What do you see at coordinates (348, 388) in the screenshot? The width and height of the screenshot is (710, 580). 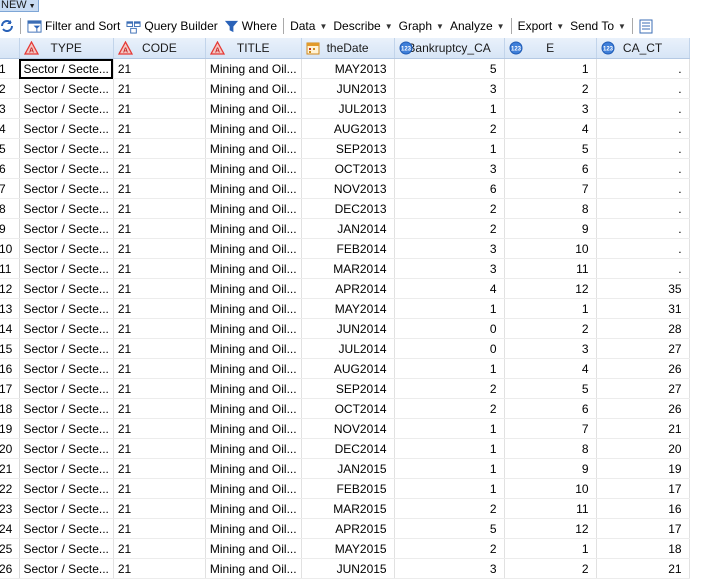 I see `date-cell: SEP2014` at bounding box center [348, 388].